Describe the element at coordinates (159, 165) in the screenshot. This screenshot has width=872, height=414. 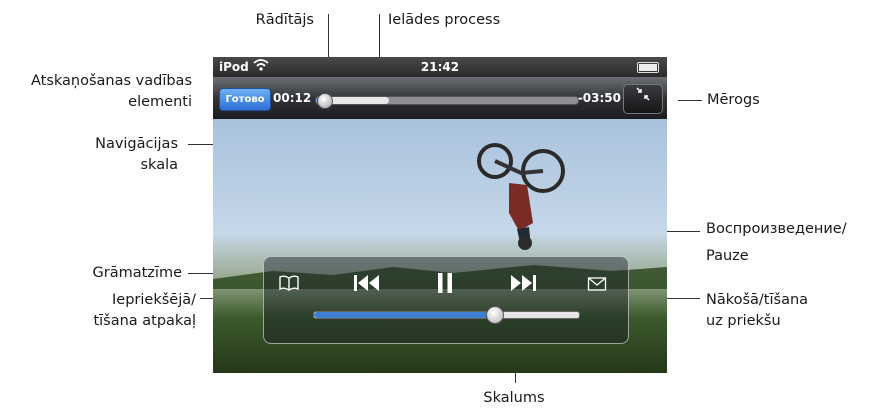
I see `label-scrubber-line2: skala` at that location.